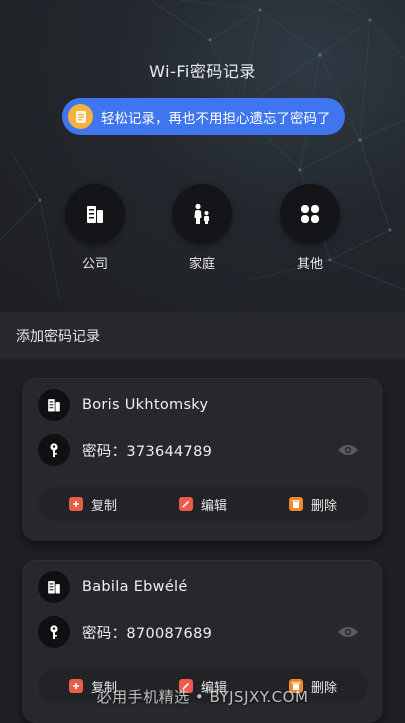 This screenshot has width=405, height=723. I want to click on tip-banner: 轻松记录，再也不用担心遗忘了密码了, so click(203, 116).